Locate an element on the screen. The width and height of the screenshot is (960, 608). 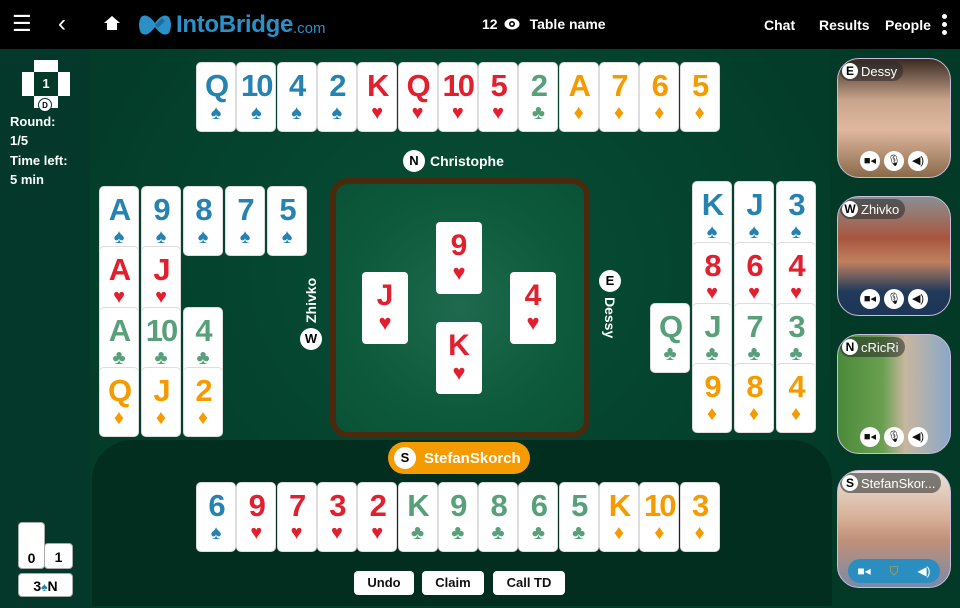
card: K ♦ is located at coordinates (619, 517).